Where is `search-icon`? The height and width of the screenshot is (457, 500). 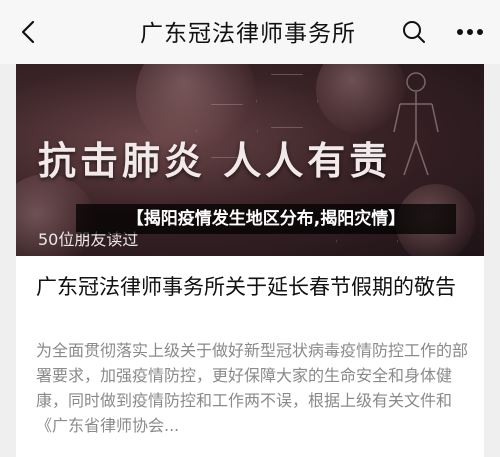
search-icon is located at coordinates (414, 32).